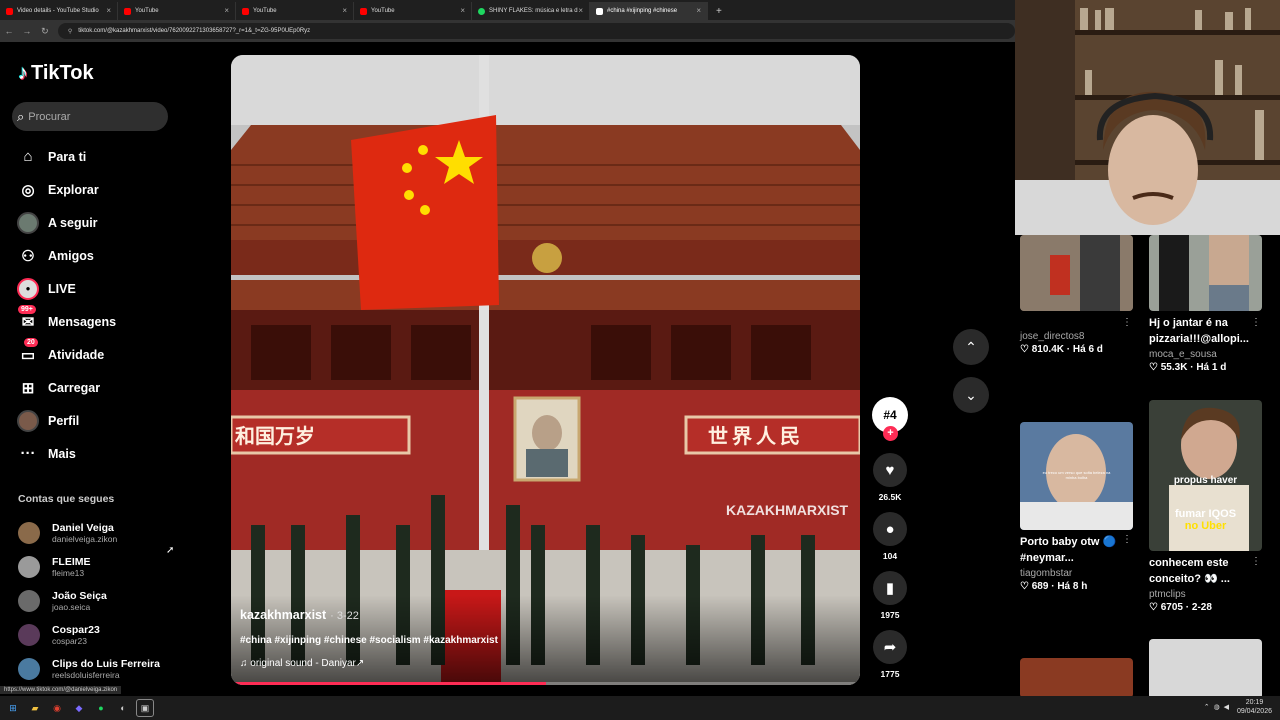 This screenshot has width=1280, height=720. I want to click on search-input: ⌕ Procurar, so click(90, 116).